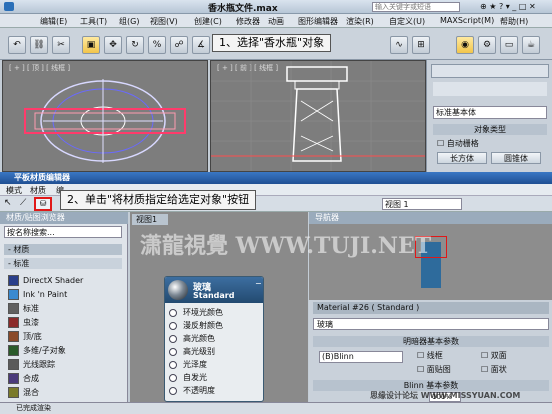 The image size is (552, 414). I want to click on select-move-icon: ✥, so click(113, 45).